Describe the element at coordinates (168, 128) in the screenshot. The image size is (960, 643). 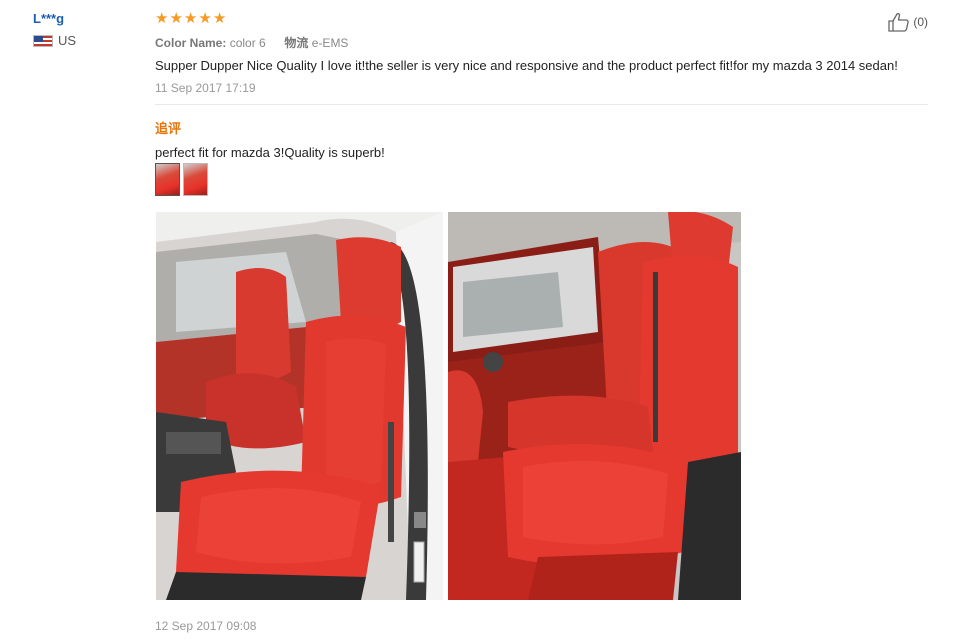
I see `followup-label: 追评` at that location.